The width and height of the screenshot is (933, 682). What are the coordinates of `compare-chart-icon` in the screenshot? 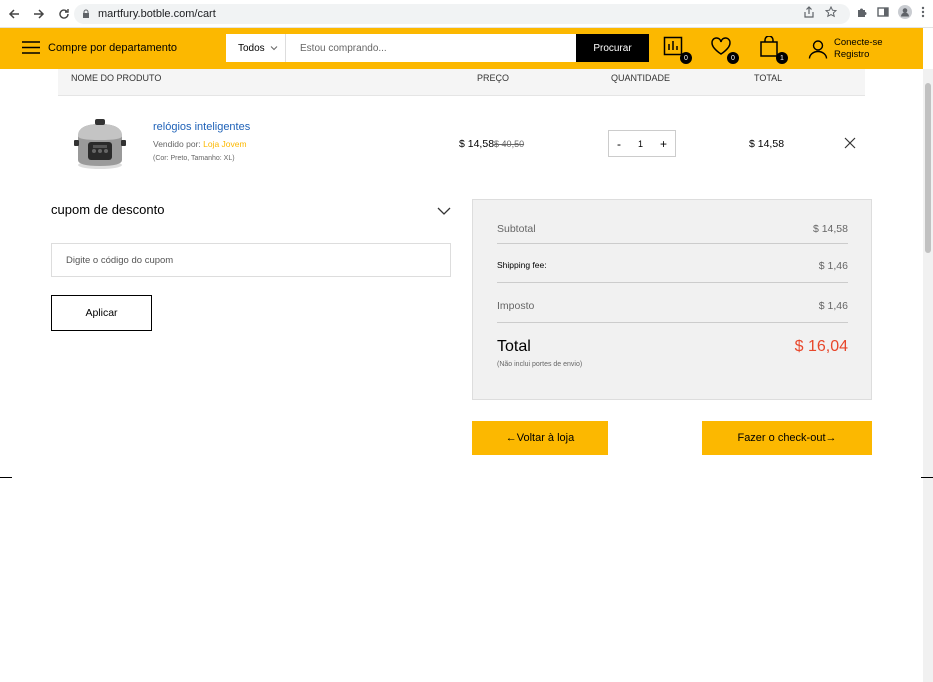 It's located at (673, 46).